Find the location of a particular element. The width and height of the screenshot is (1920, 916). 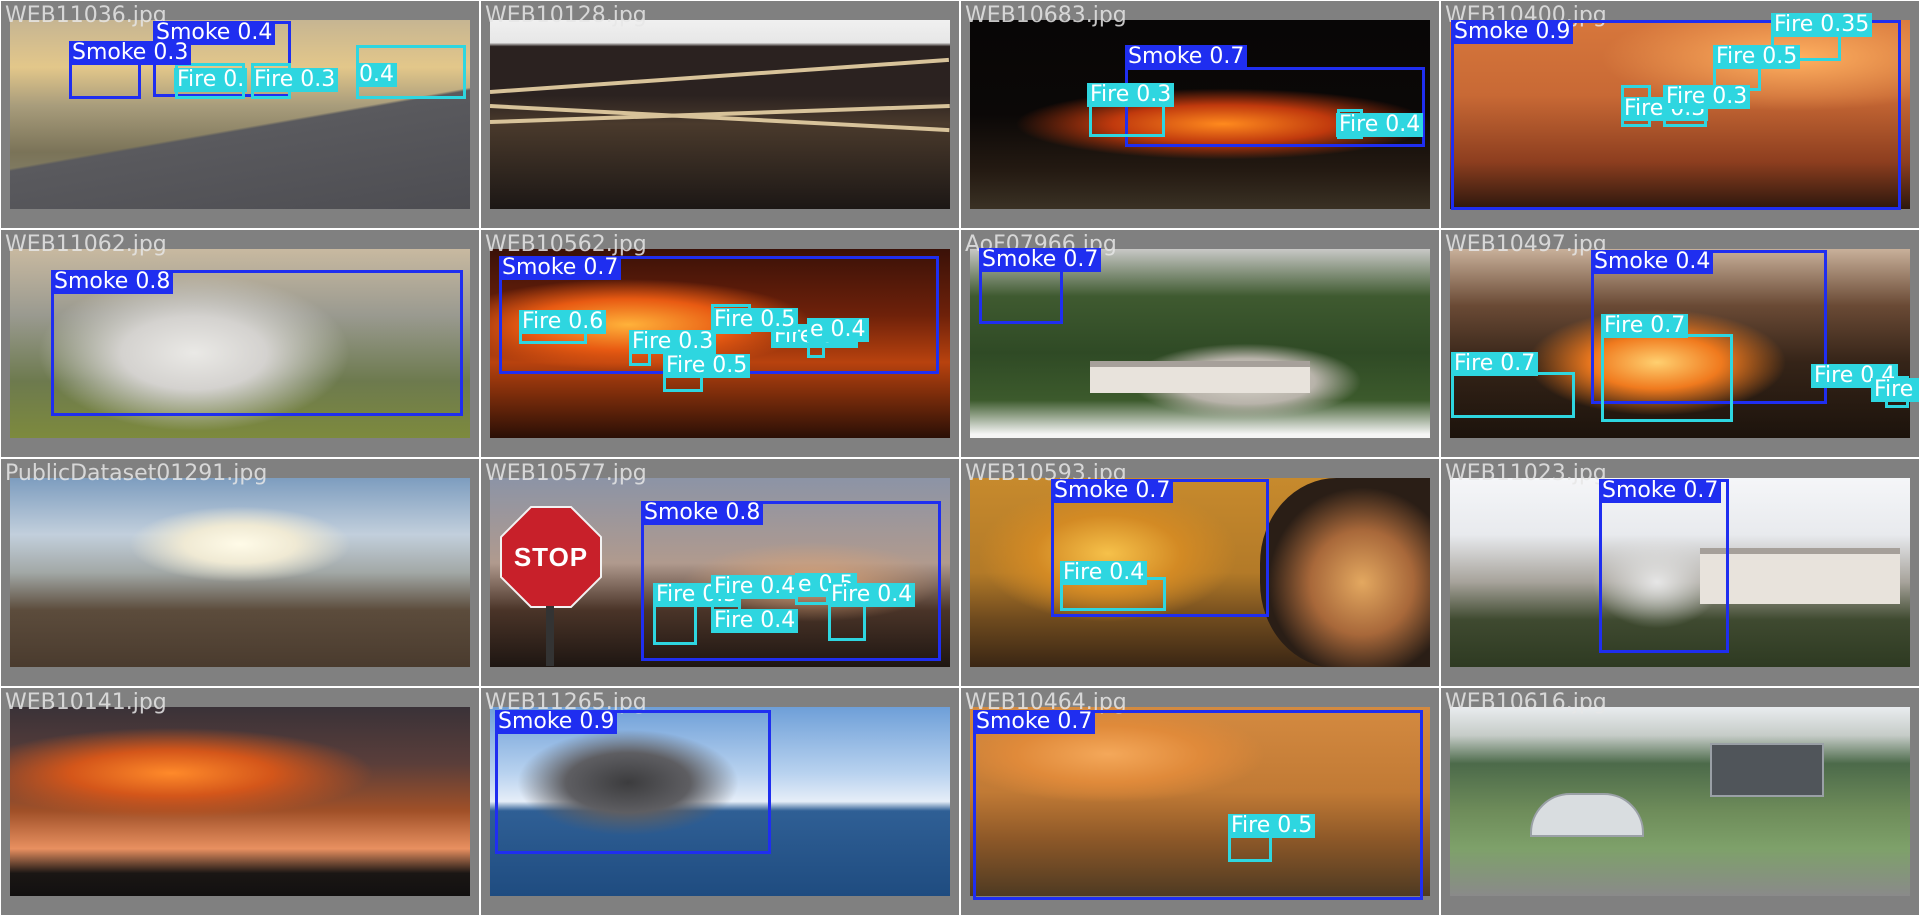

image-filename: WEB10577.jpg is located at coordinates (566, 473).